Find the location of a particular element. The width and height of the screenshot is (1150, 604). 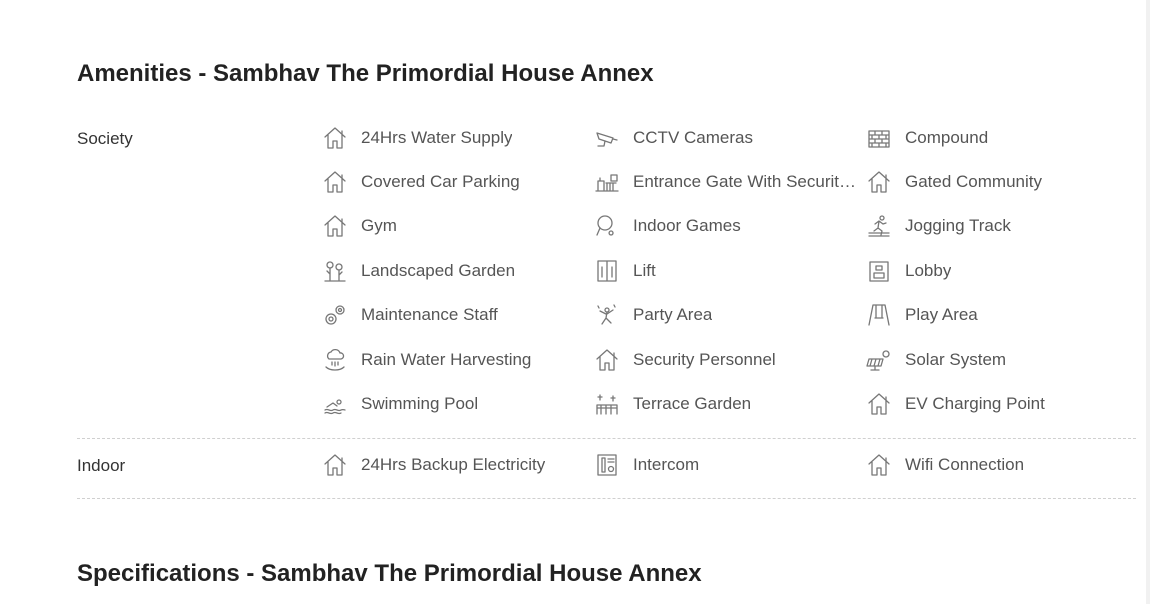

jogger-icon is located at coordinates (879, 226).